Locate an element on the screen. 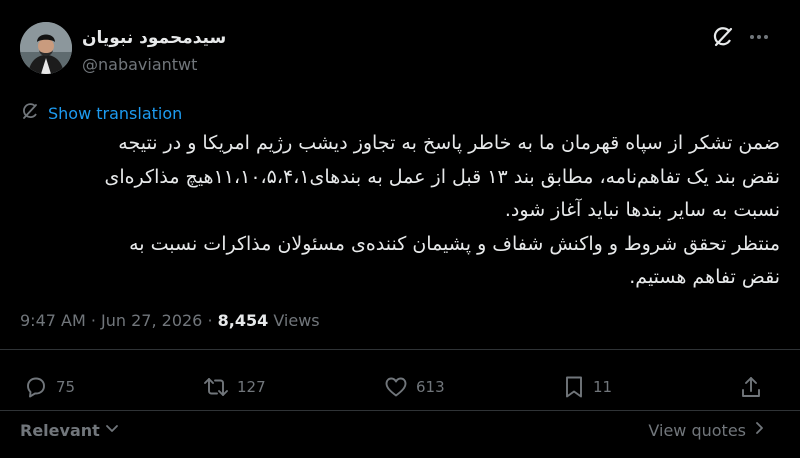 The width and height of the screenshot is (800, 458). chevron-down-icon is located at coordinates (112, 430).